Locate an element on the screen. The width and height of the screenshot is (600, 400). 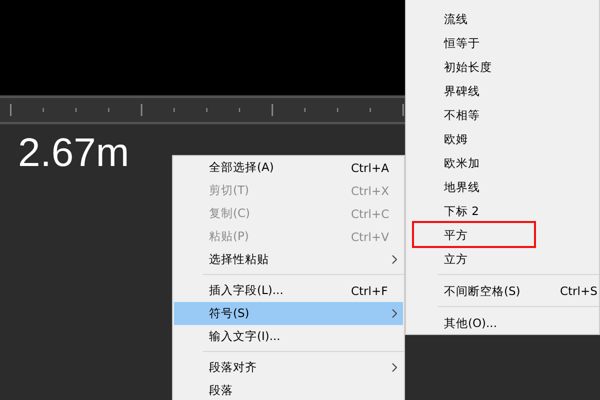
measurement-text: 2.67m is located at coordinates (74, 153).